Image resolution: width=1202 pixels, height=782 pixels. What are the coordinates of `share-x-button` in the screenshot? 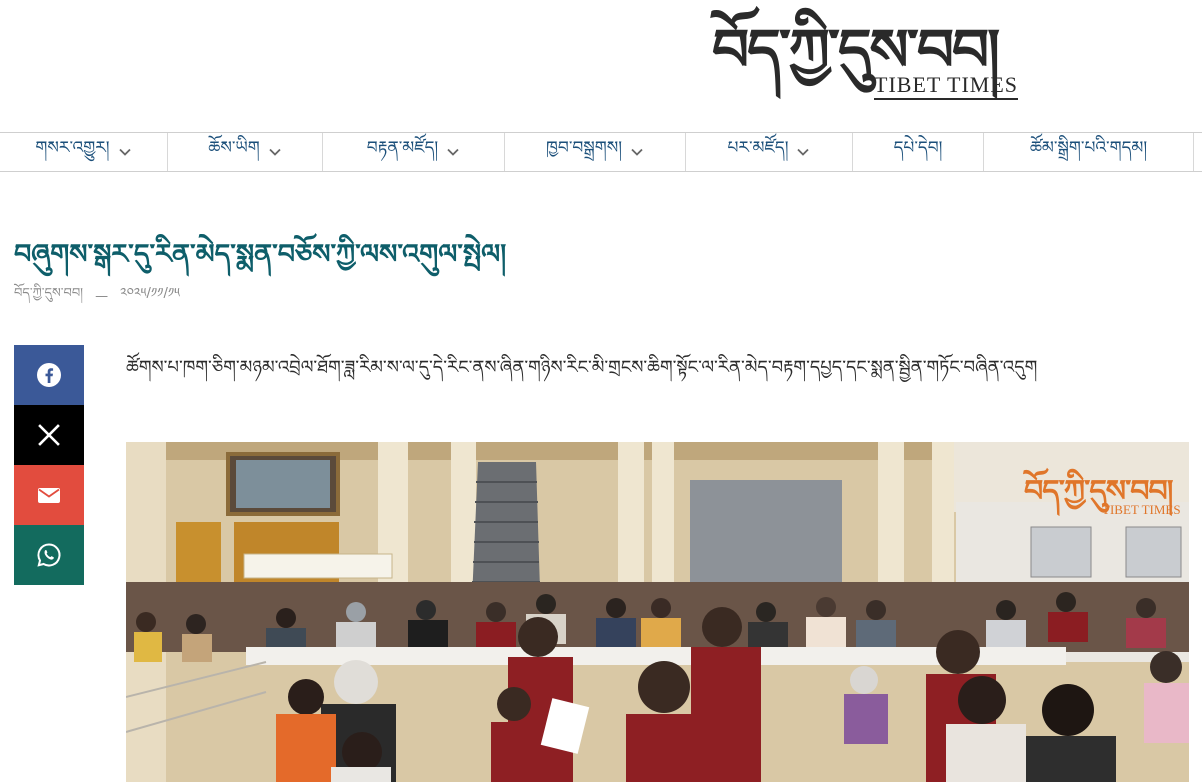 It's located at (49, 435).